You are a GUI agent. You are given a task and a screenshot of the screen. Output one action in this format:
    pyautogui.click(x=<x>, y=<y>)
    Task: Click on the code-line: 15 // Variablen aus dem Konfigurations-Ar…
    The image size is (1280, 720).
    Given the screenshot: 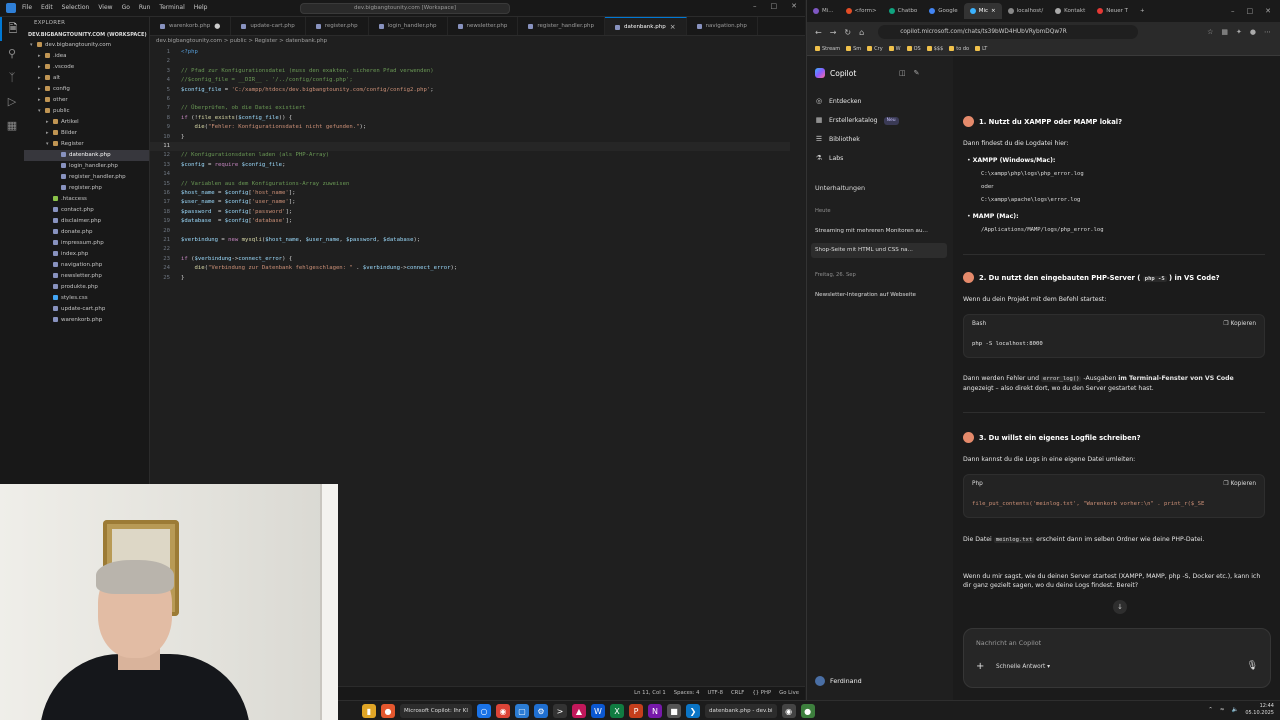 What is the action you would take?
    pyautogui.click(x=470, y=184)
    